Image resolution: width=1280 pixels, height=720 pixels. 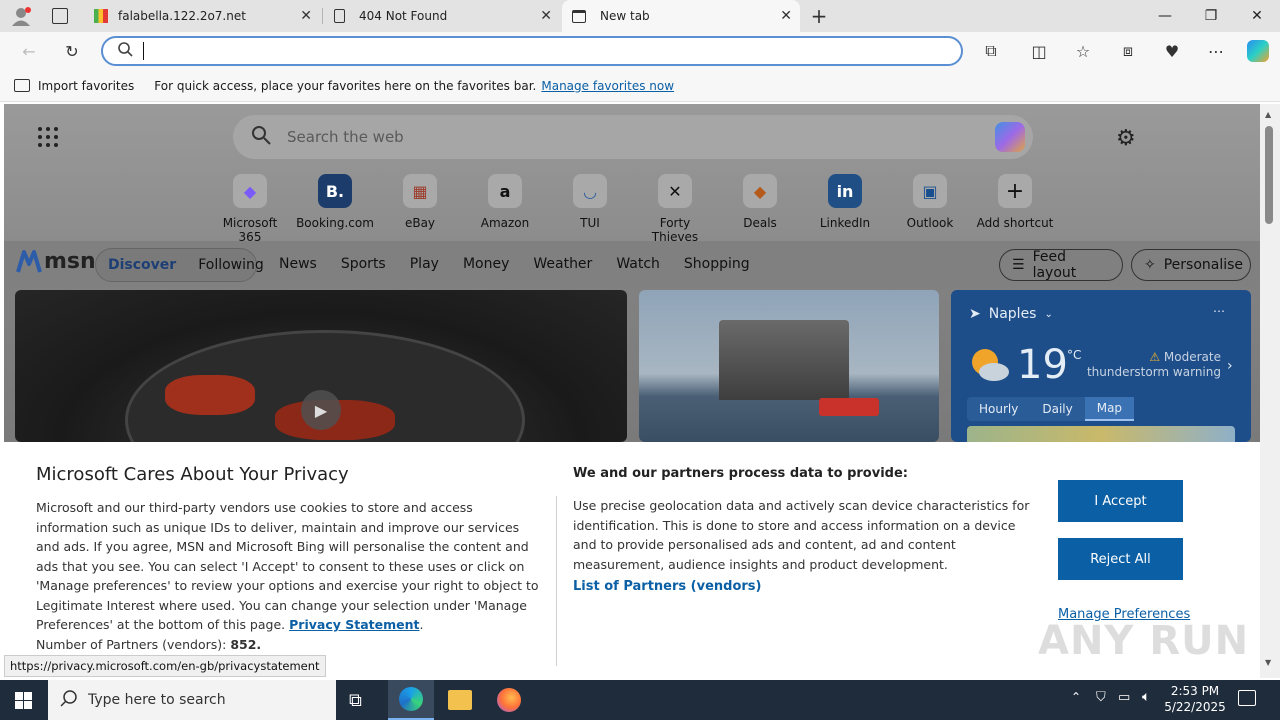 What do you see at coordinates (1268, 114) in the screenshot?
I see `scroll-up-arrow: ▲` at bounding box center [1268, 114].